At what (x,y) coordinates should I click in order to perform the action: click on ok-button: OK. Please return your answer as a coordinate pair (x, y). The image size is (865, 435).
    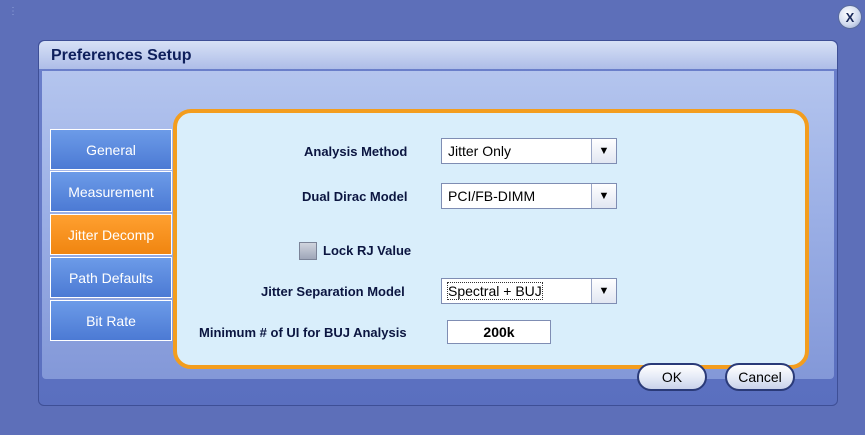
    Looking at the image, I should click on (672, 377).